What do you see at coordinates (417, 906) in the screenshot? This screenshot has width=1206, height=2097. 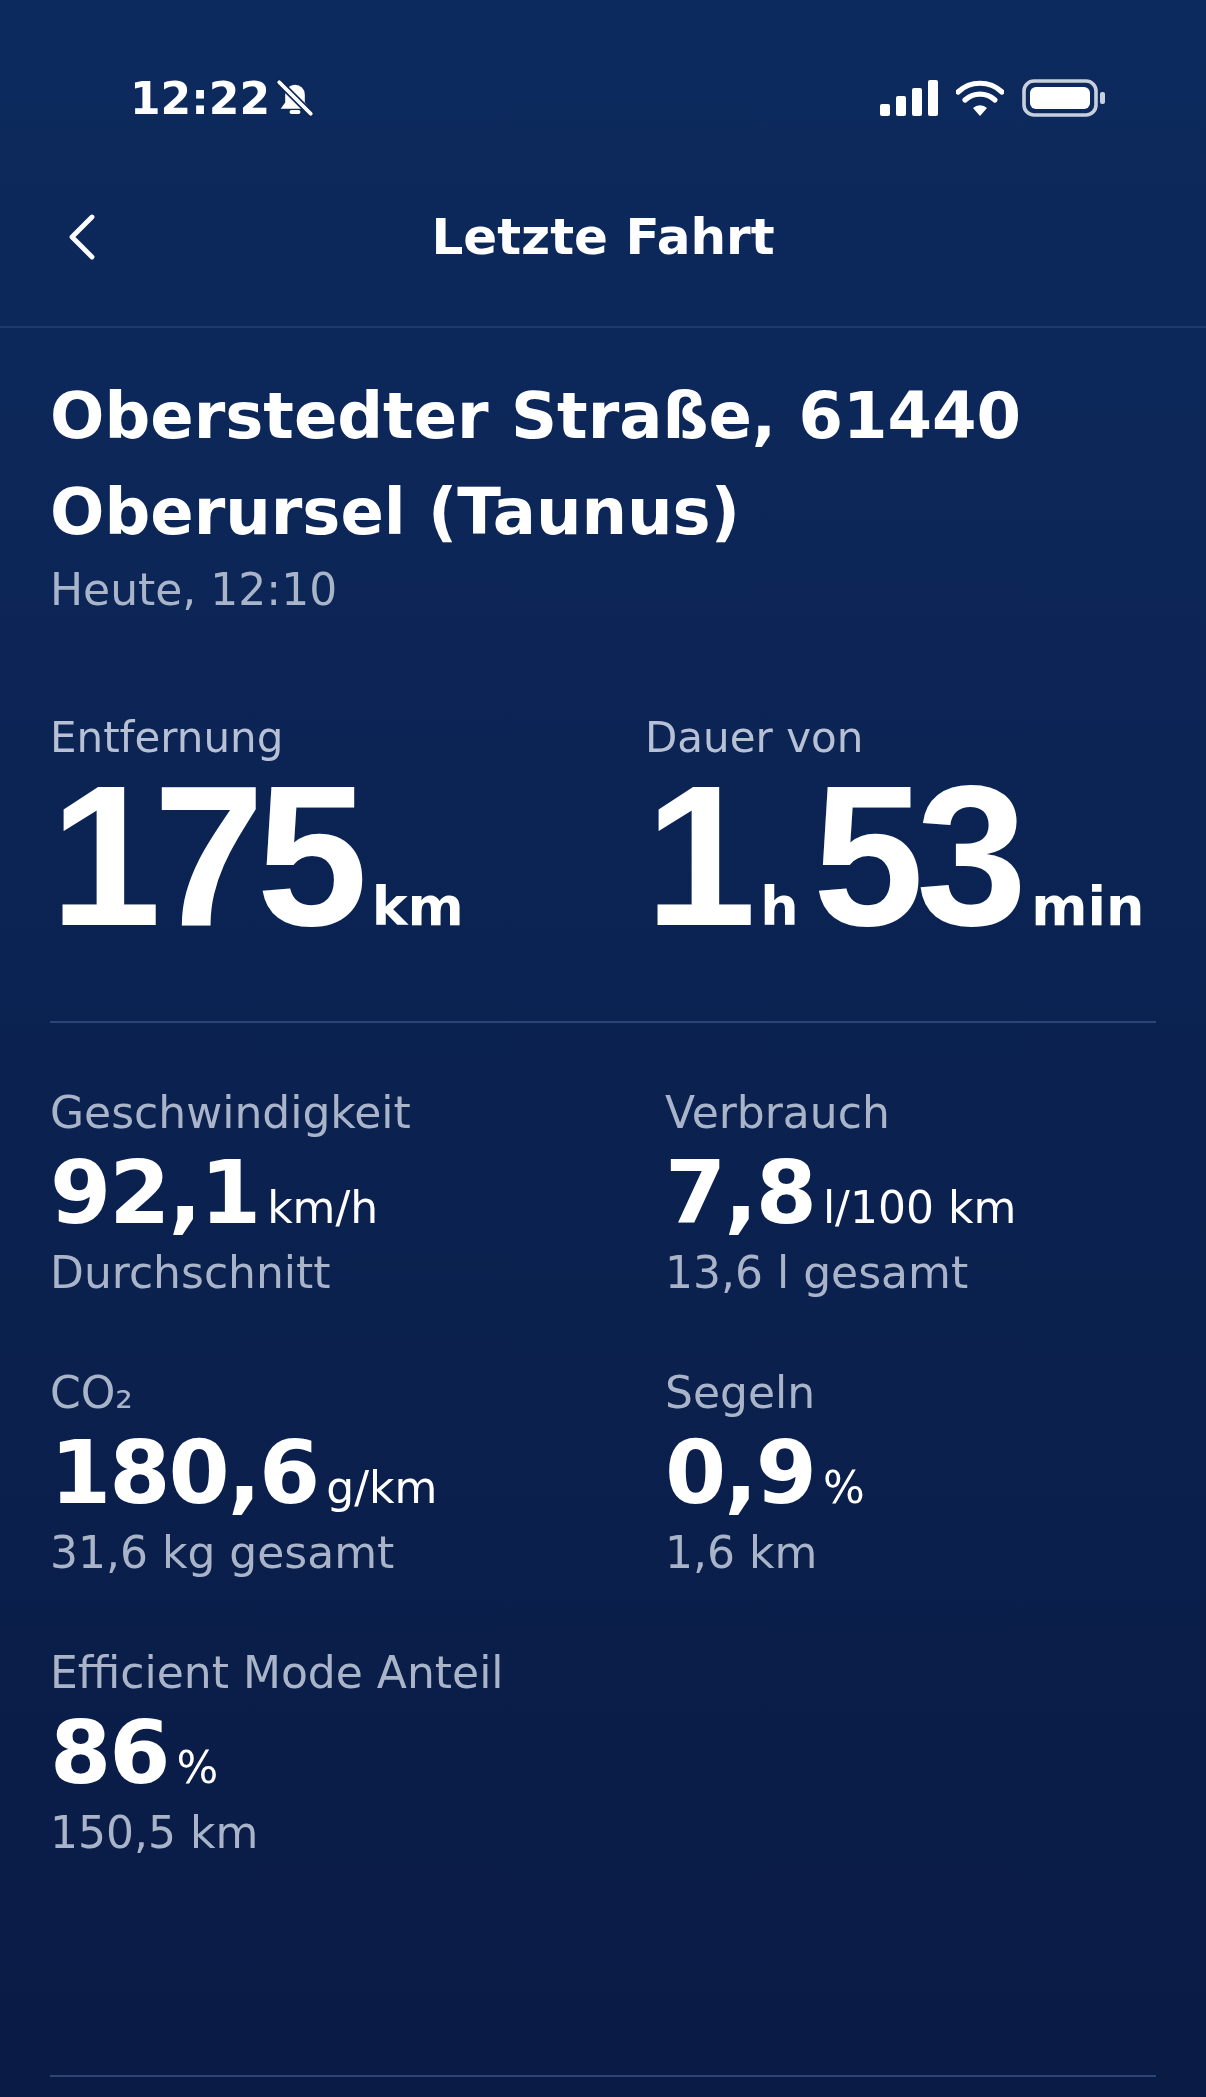 I see `summary-unit: km` at bounding box center [417, 906].